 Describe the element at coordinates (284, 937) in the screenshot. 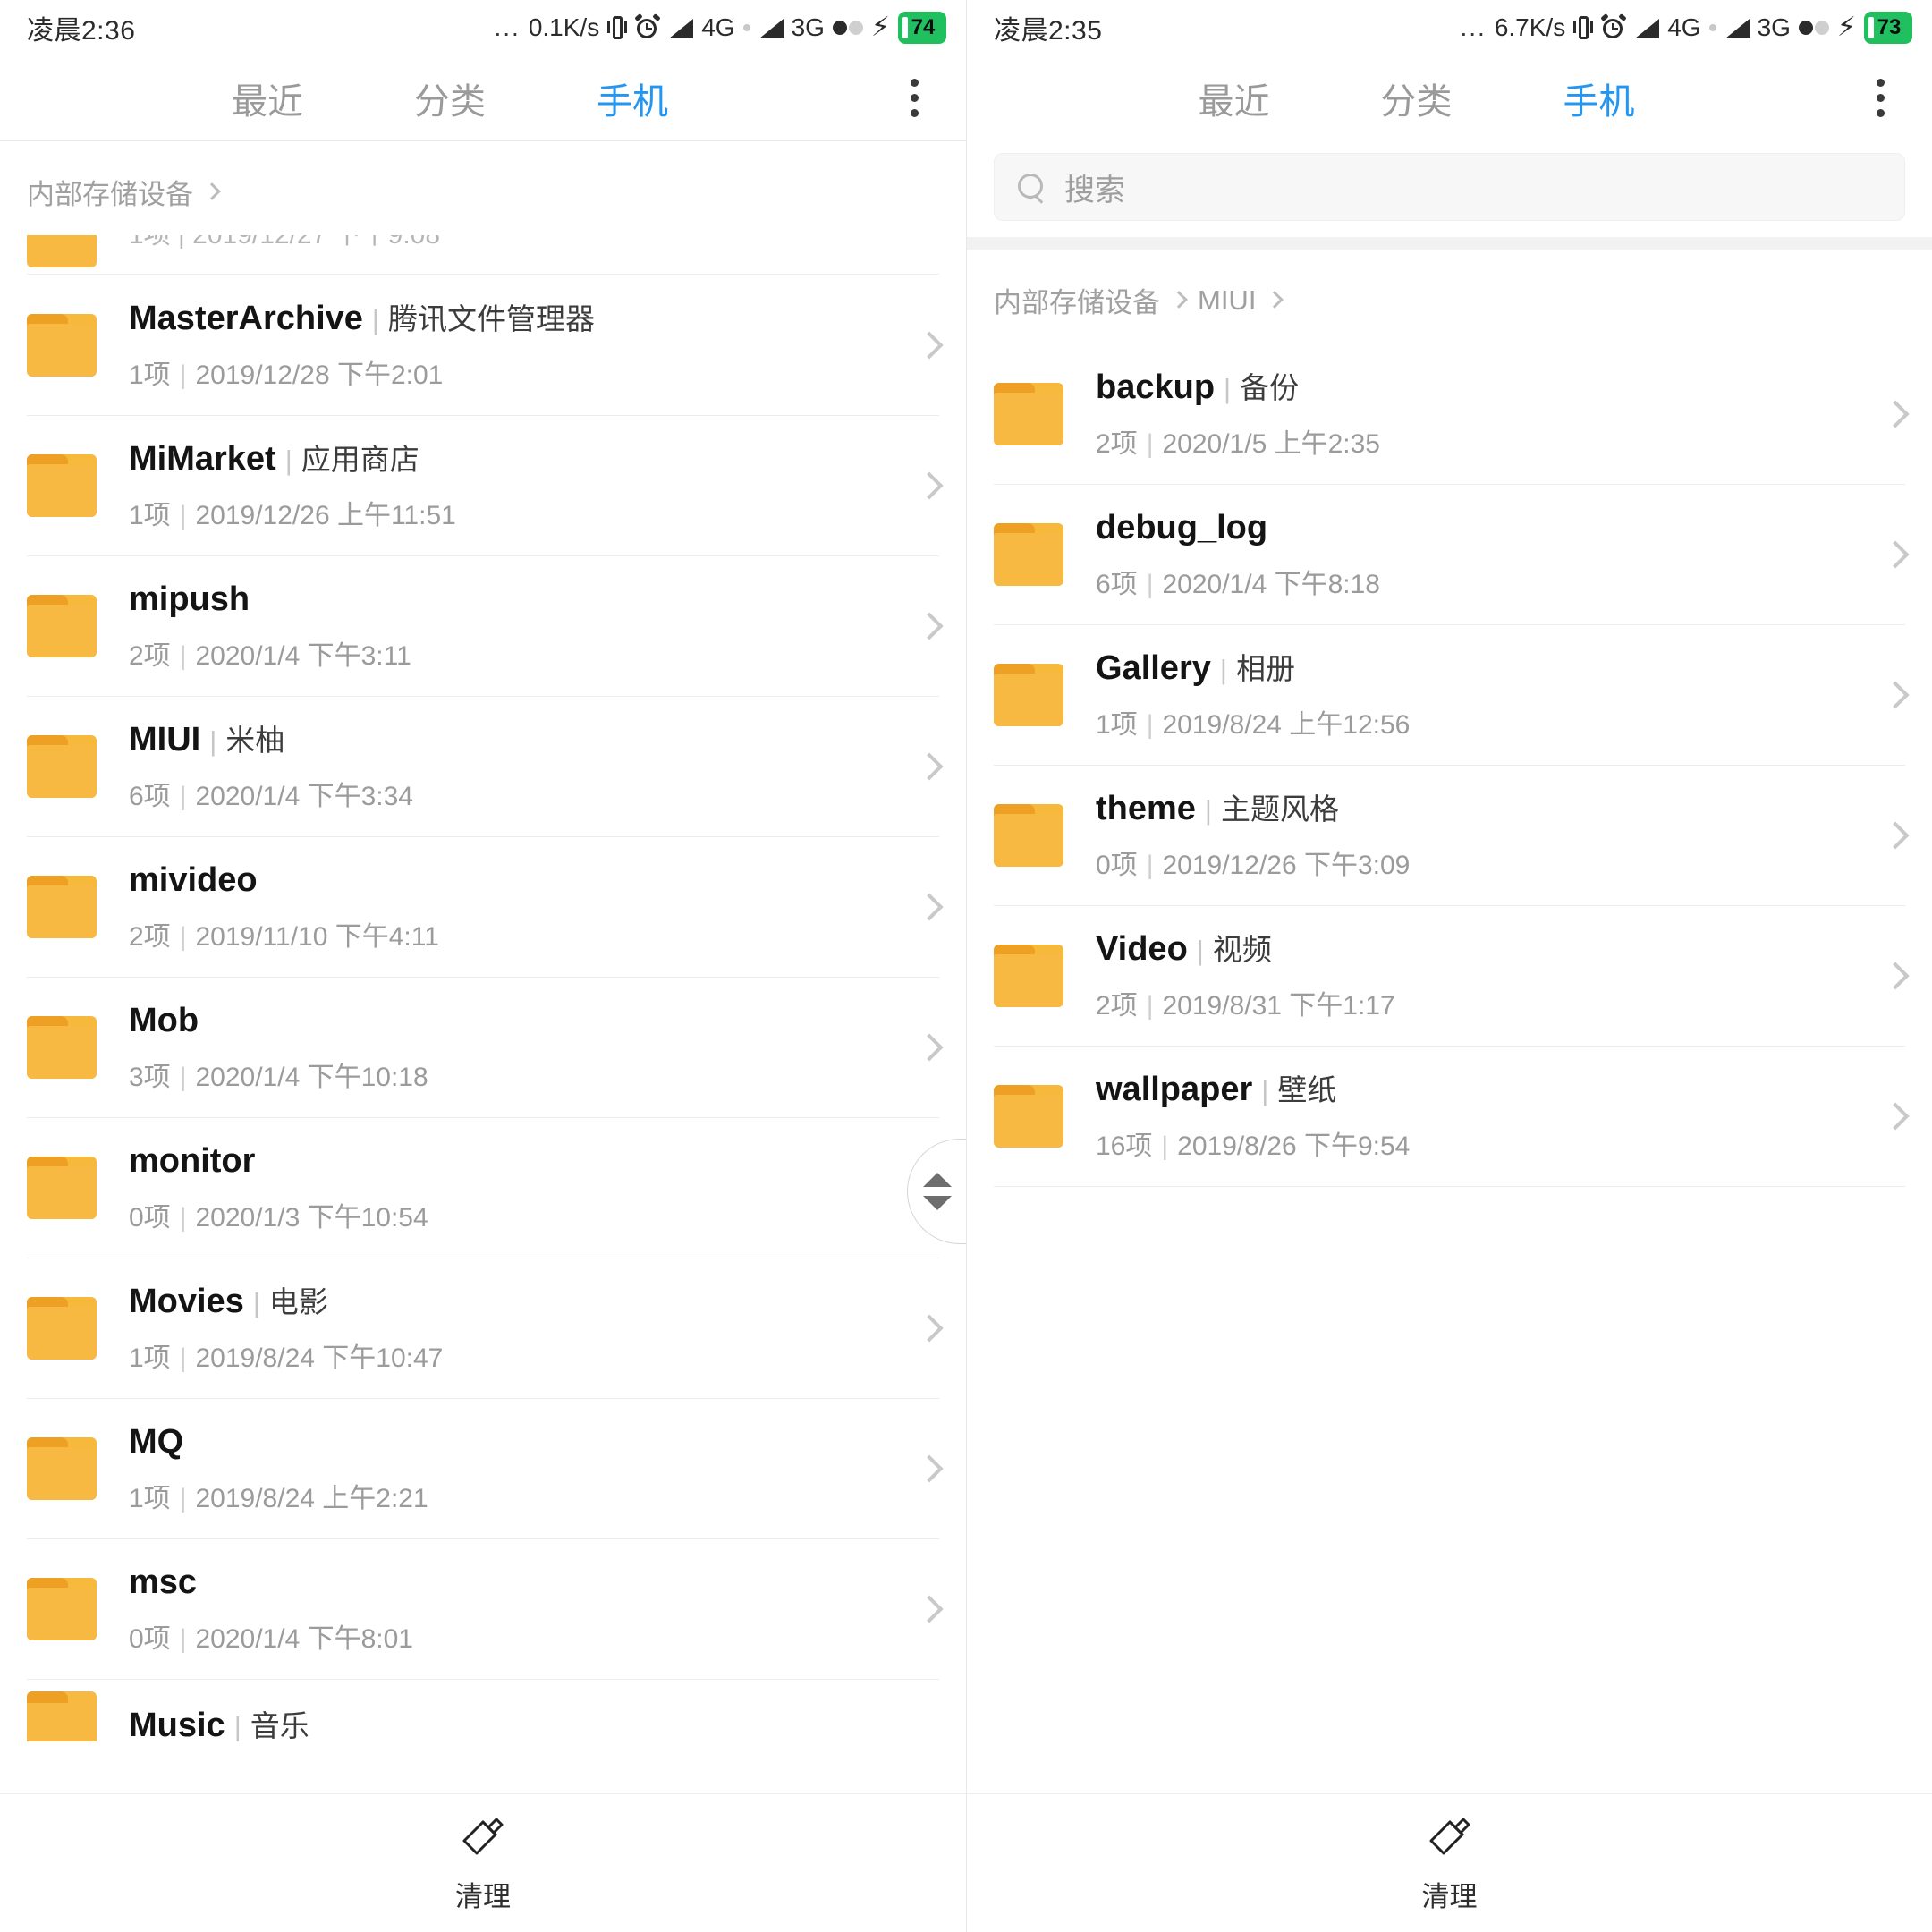

I see `list-item-meta: 2项 | 2019/11/10 下午4:11` at that location.